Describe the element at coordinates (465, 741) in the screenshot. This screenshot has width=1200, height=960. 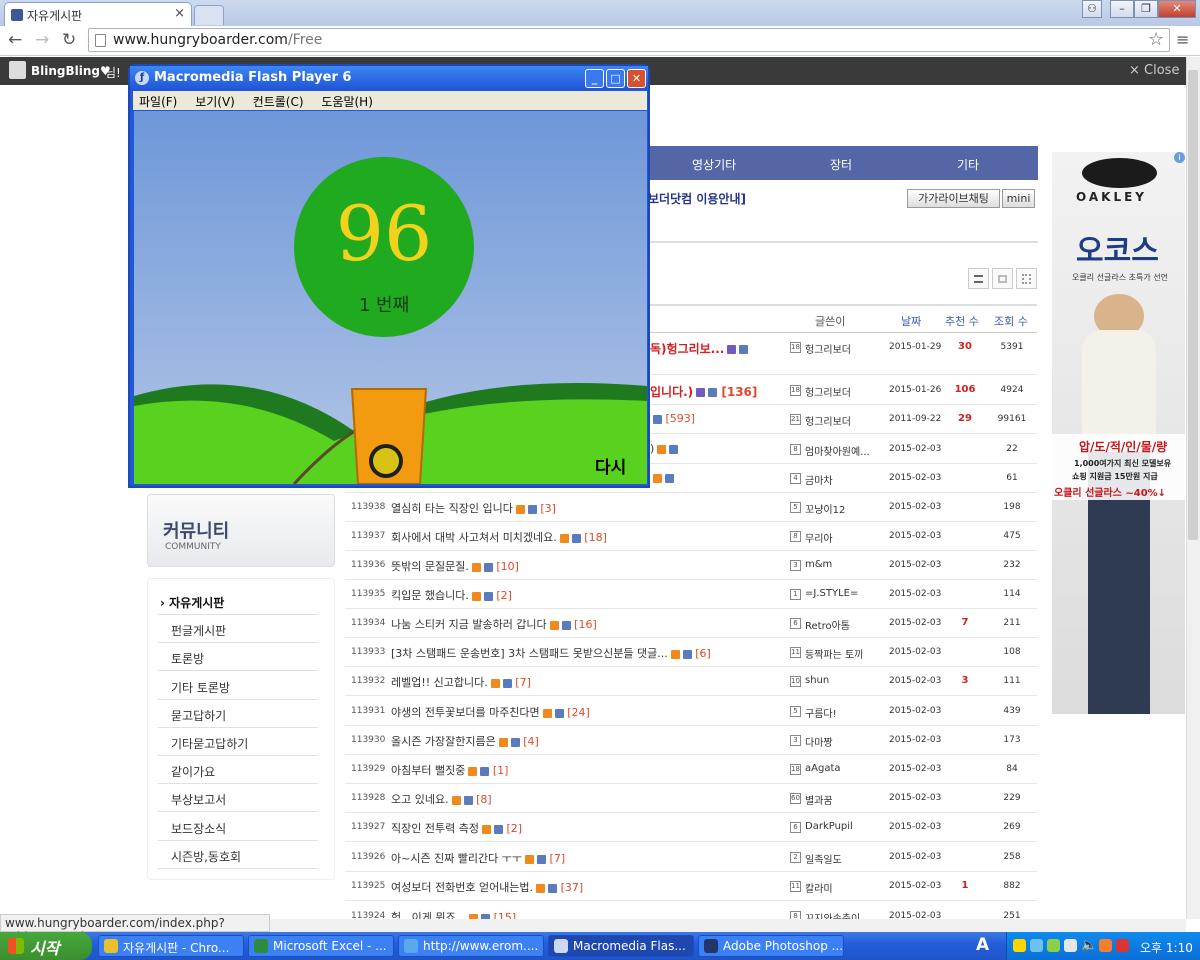
I see `post-title: 올시즌 가장잘한지름은 [4]` at that location.